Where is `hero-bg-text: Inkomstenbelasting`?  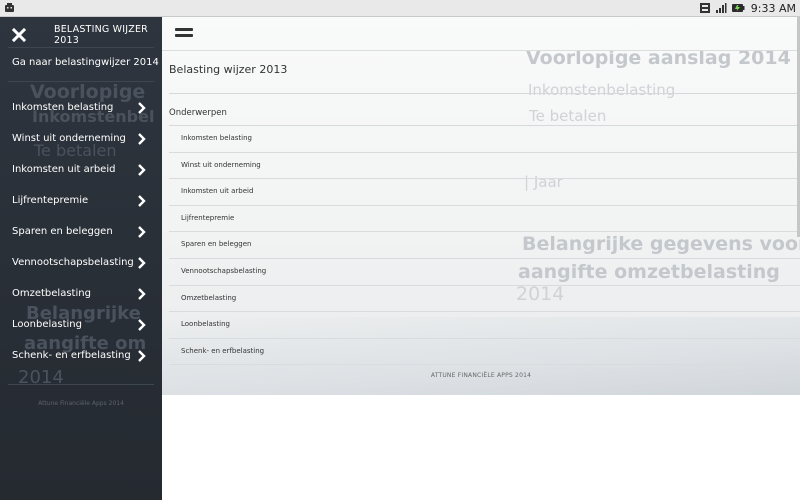 hero-bg-text: Inkomstenbelasting is located at coordinates (602, 90).